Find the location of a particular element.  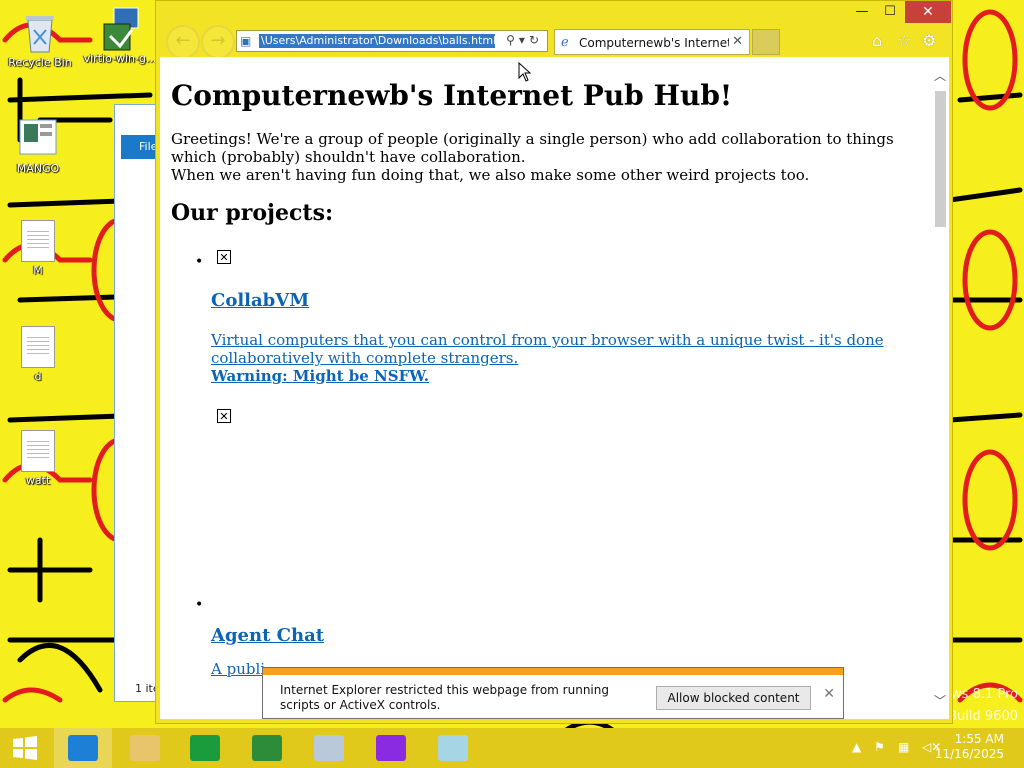

page-icon: ▣ is located at coordinates (246, 41).